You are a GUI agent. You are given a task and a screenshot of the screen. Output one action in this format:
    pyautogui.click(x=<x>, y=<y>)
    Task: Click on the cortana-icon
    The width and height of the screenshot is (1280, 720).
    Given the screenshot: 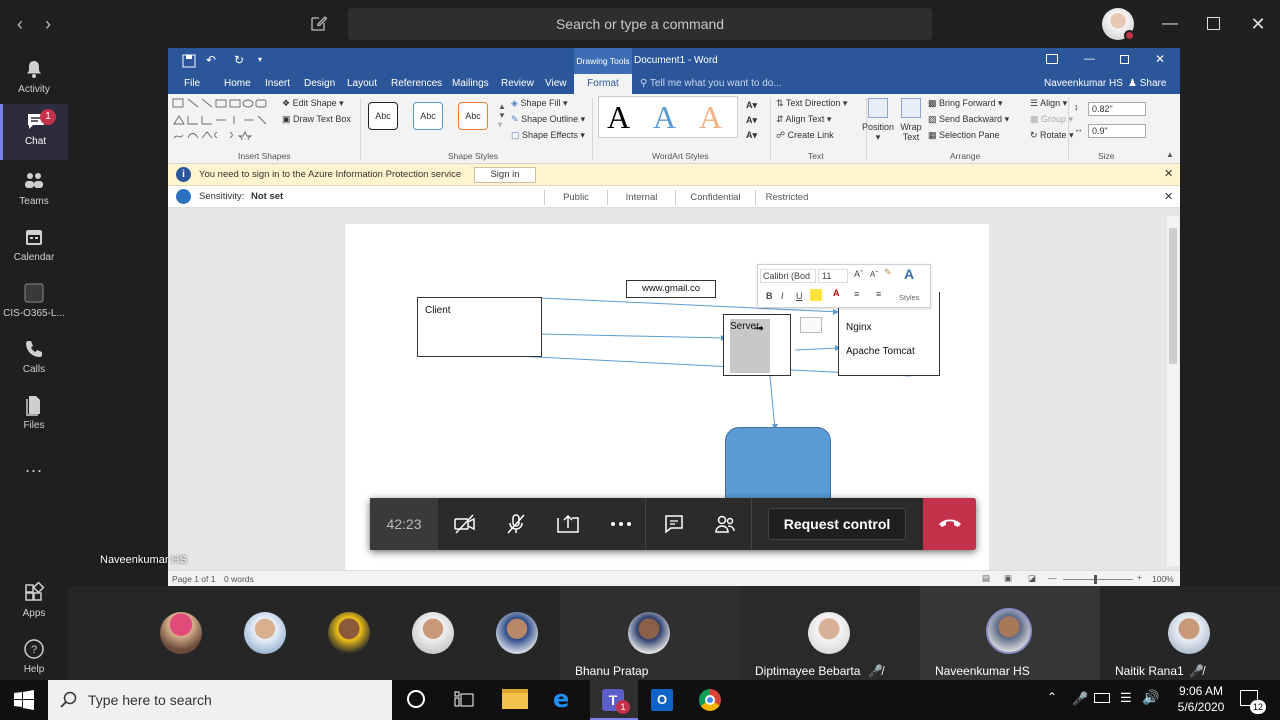 What is the action you would take?
    pyautogui.click(x=416, y=699)
    